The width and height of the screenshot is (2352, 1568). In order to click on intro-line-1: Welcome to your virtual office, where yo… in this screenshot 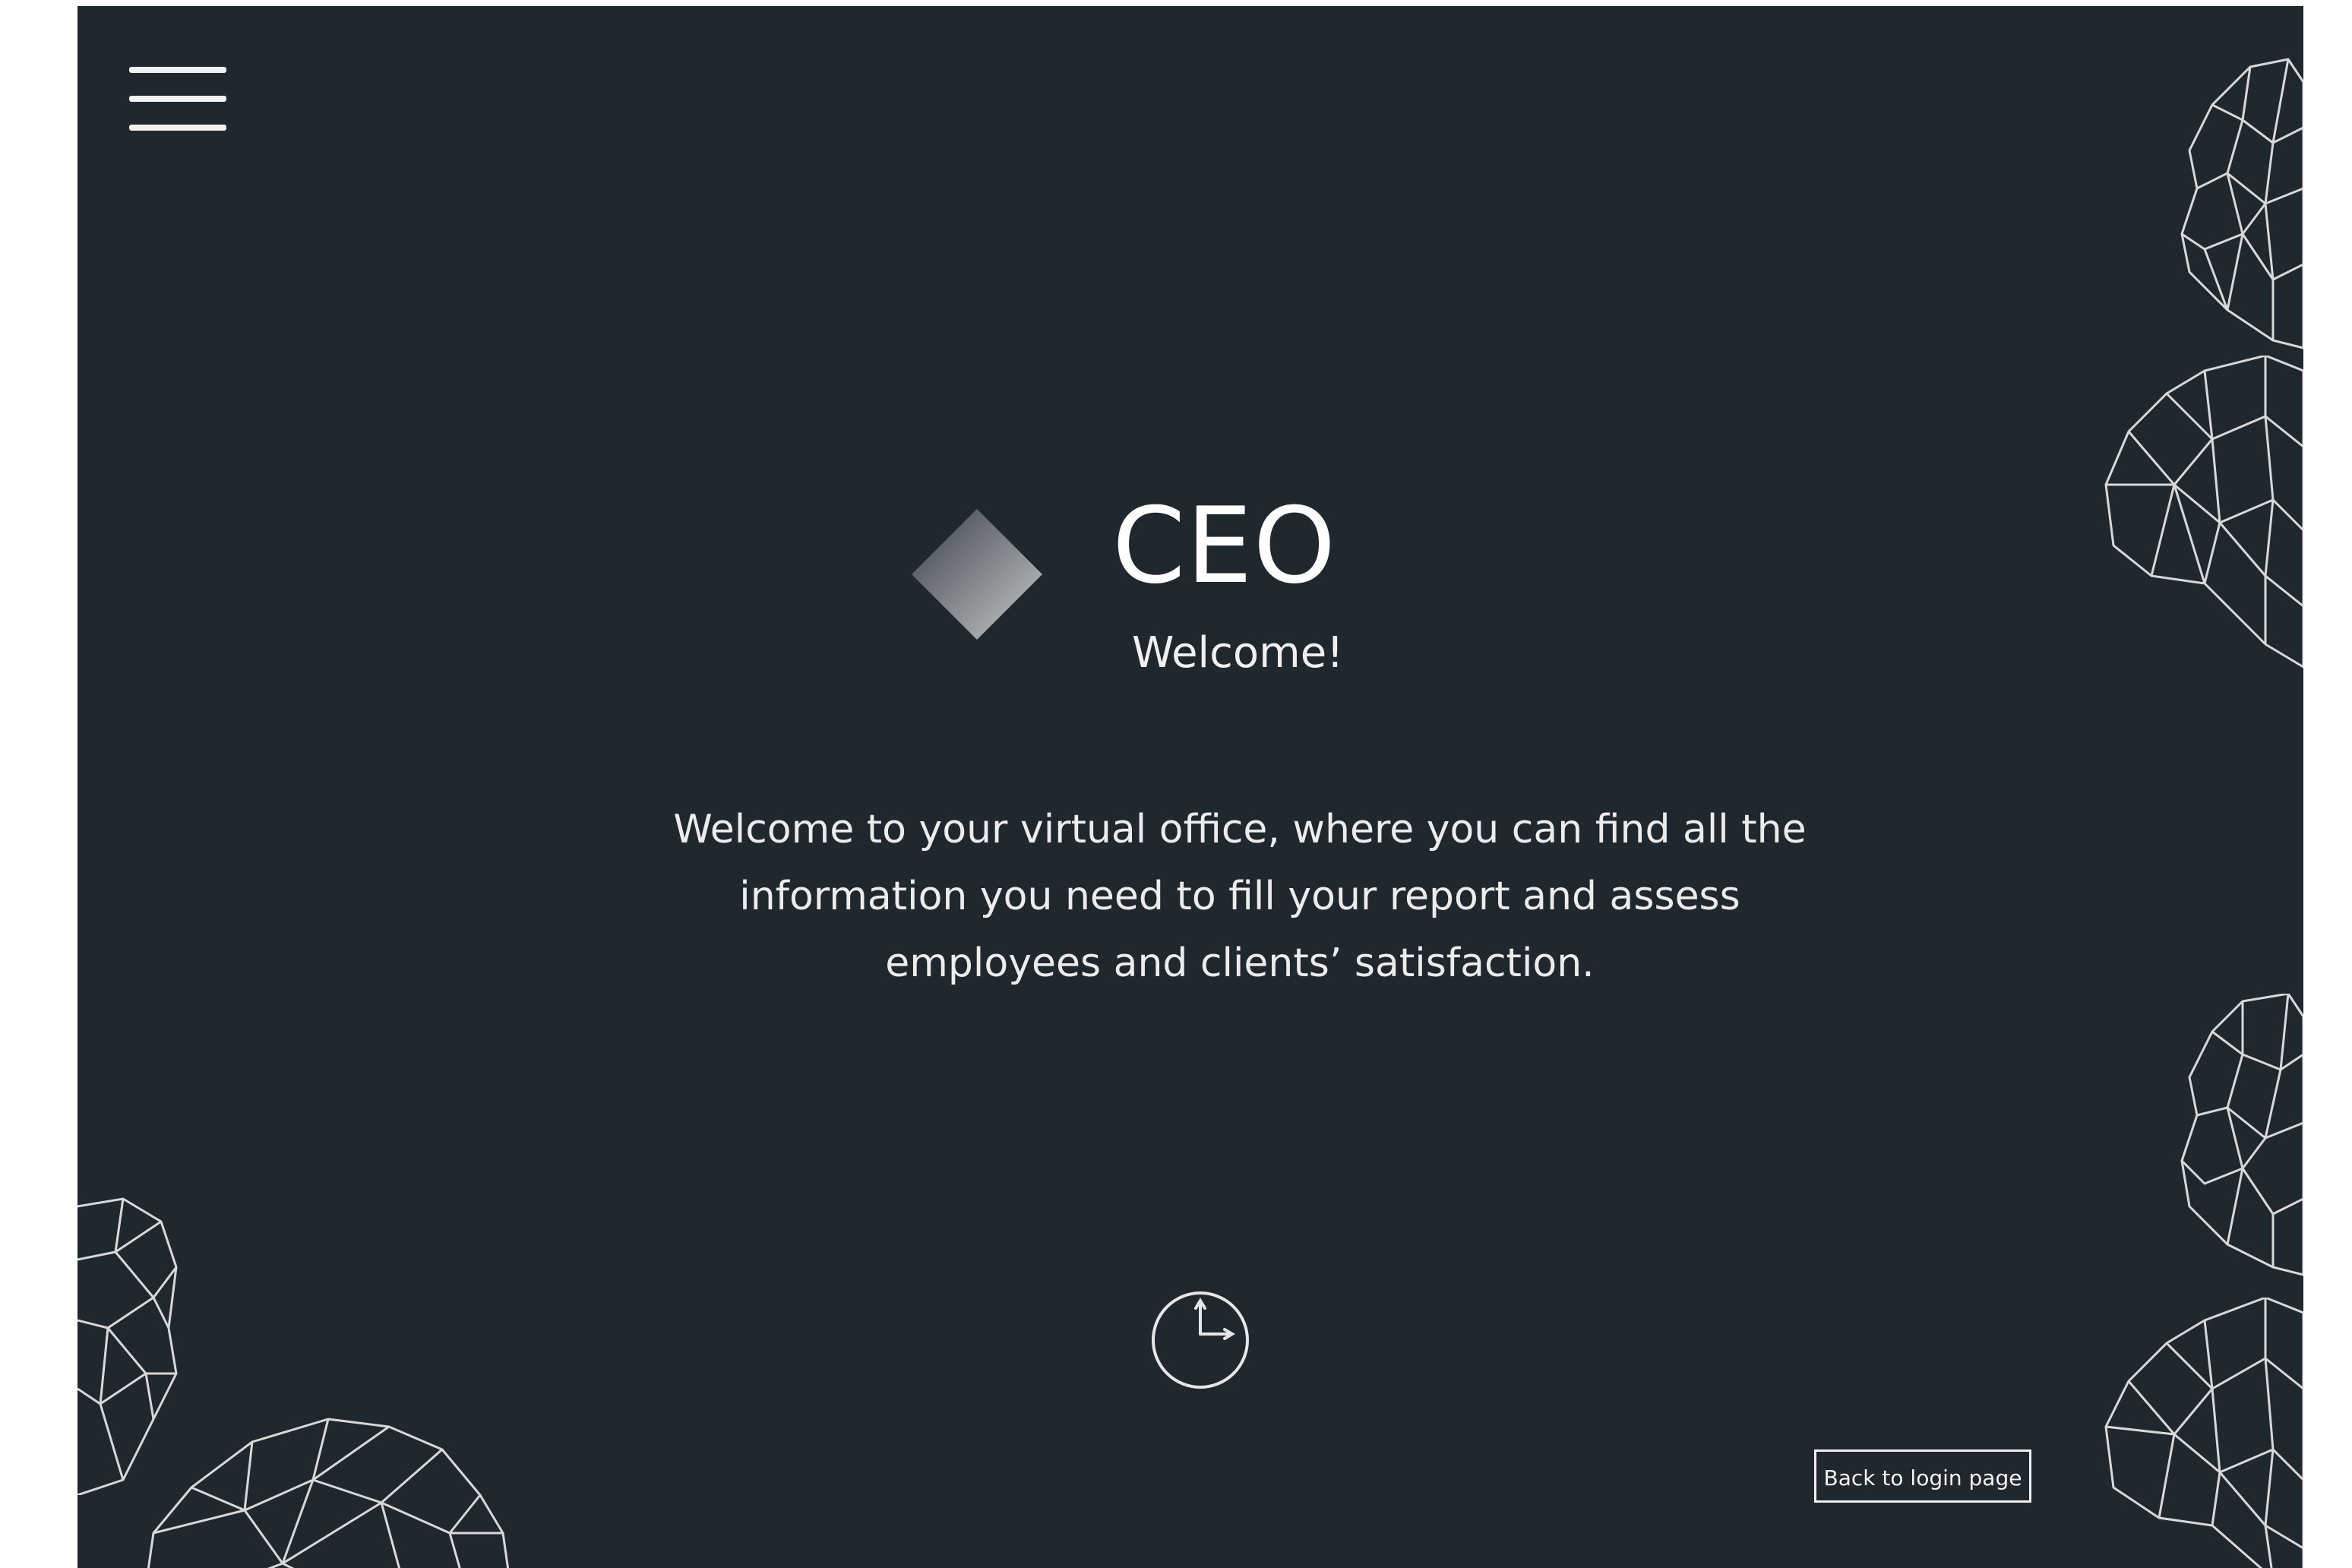, I will do `click(1240, 829)`.